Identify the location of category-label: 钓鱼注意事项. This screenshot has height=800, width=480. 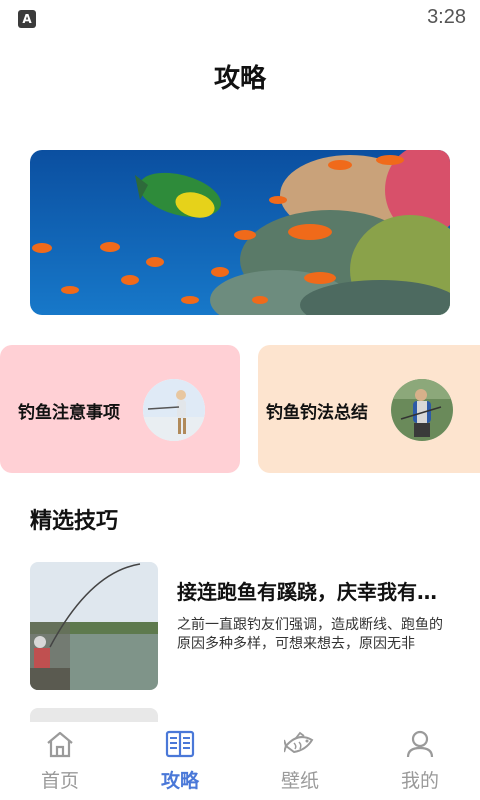
(69, 413).